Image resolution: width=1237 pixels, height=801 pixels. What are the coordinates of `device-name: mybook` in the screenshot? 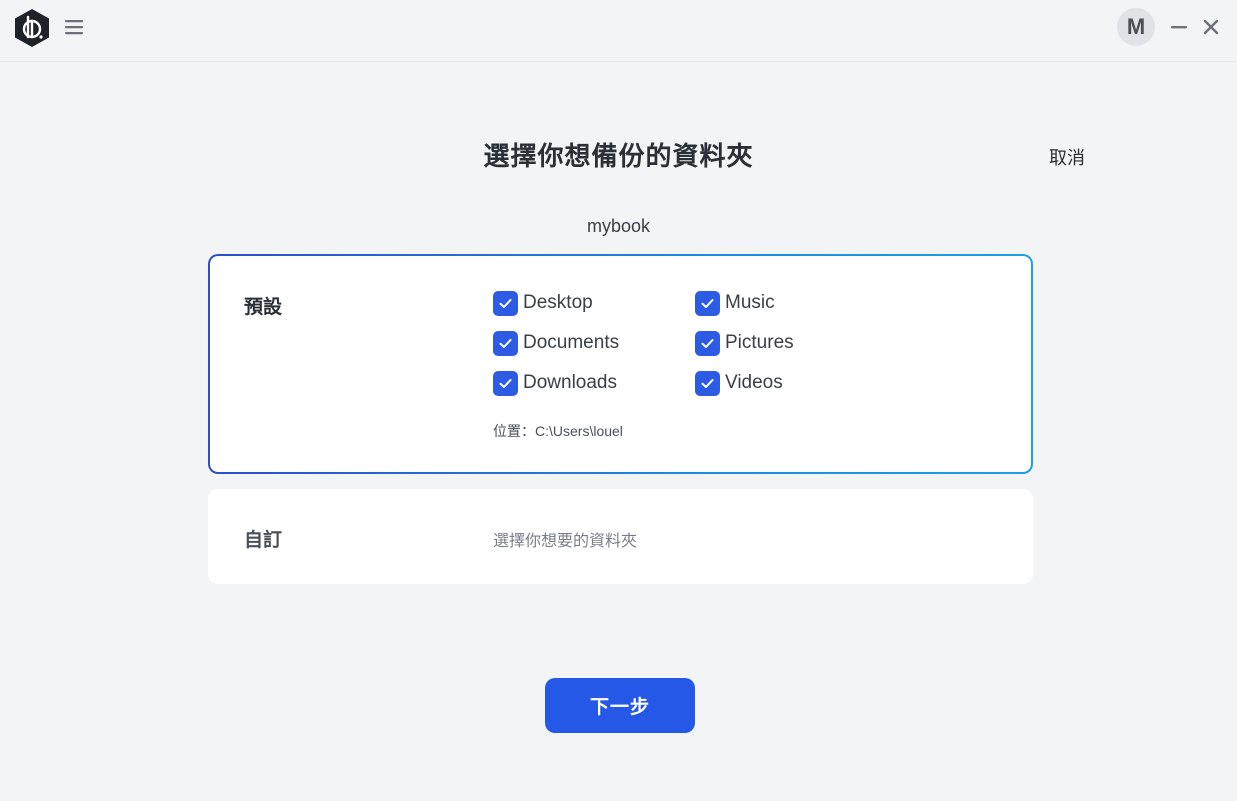 It's located at (618, 226).